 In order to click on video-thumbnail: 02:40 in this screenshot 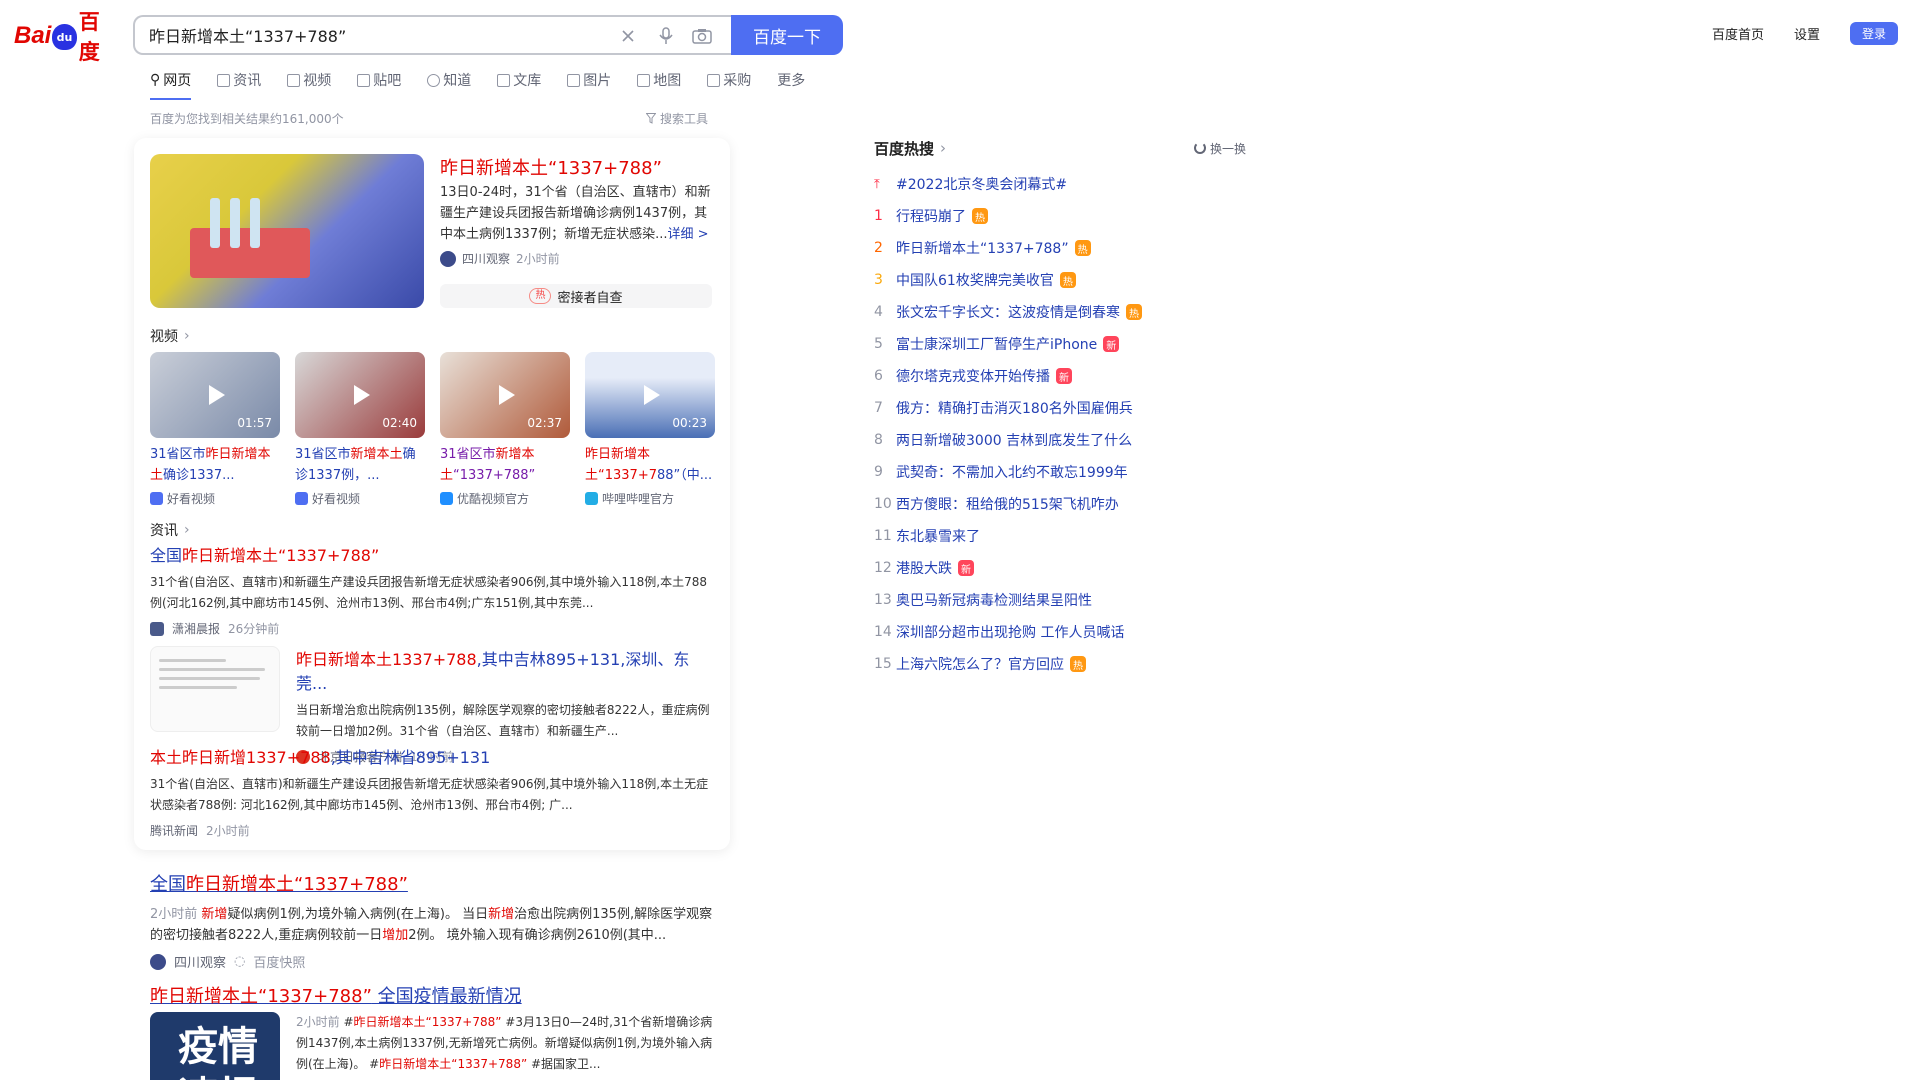, I will do `click(360, 395)`.